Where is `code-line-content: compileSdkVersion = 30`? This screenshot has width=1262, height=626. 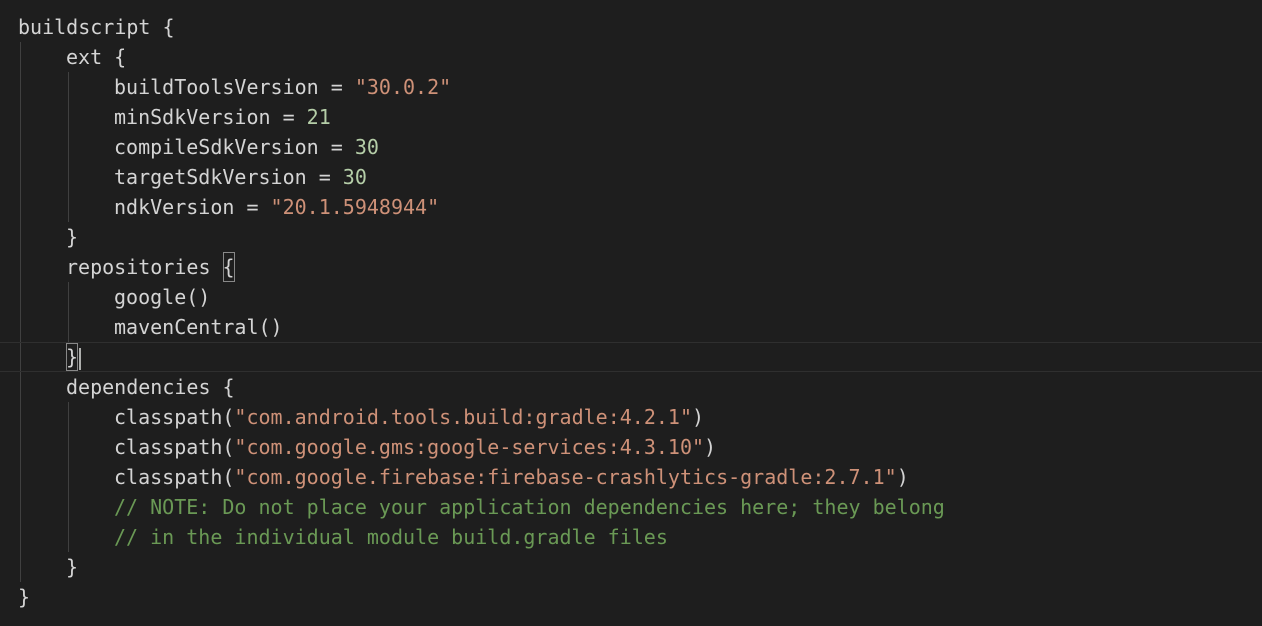
code-line-content: compileSdkVersion = 30 is located at coordinates (246, 147).